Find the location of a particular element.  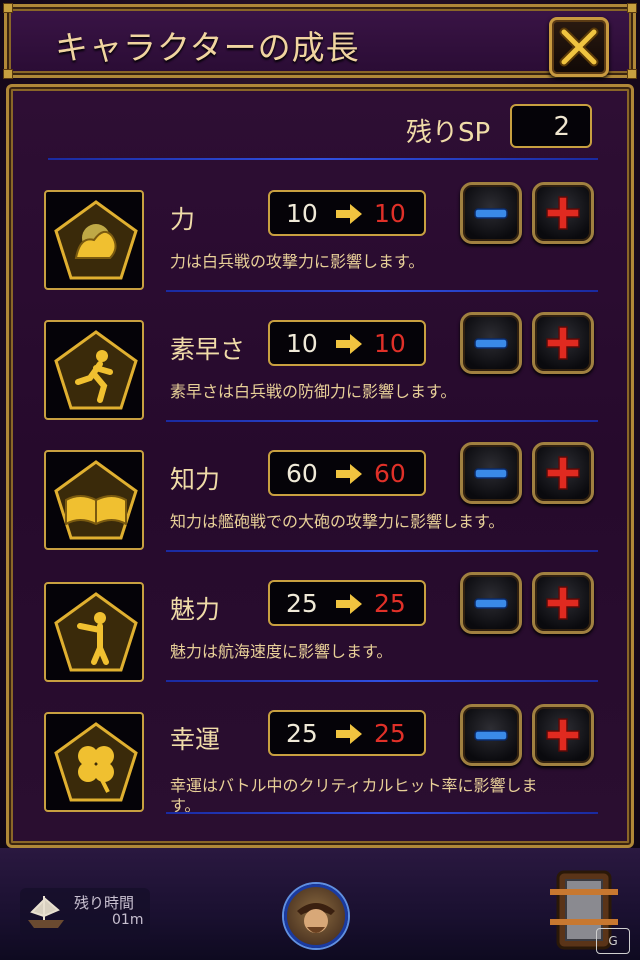

intellect-book-icon is located at coordinates (96, 500).